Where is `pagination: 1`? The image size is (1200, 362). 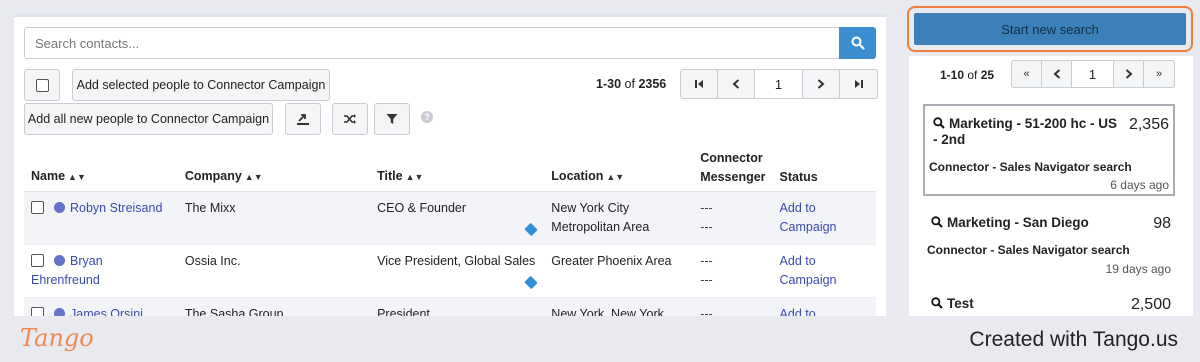
pagination: 1 is located at coordinates (779, 84).